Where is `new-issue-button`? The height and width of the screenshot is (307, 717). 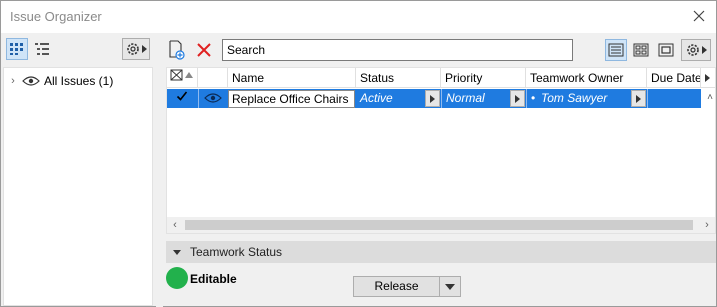 new-issue-button is located at coordinates (177, 50).